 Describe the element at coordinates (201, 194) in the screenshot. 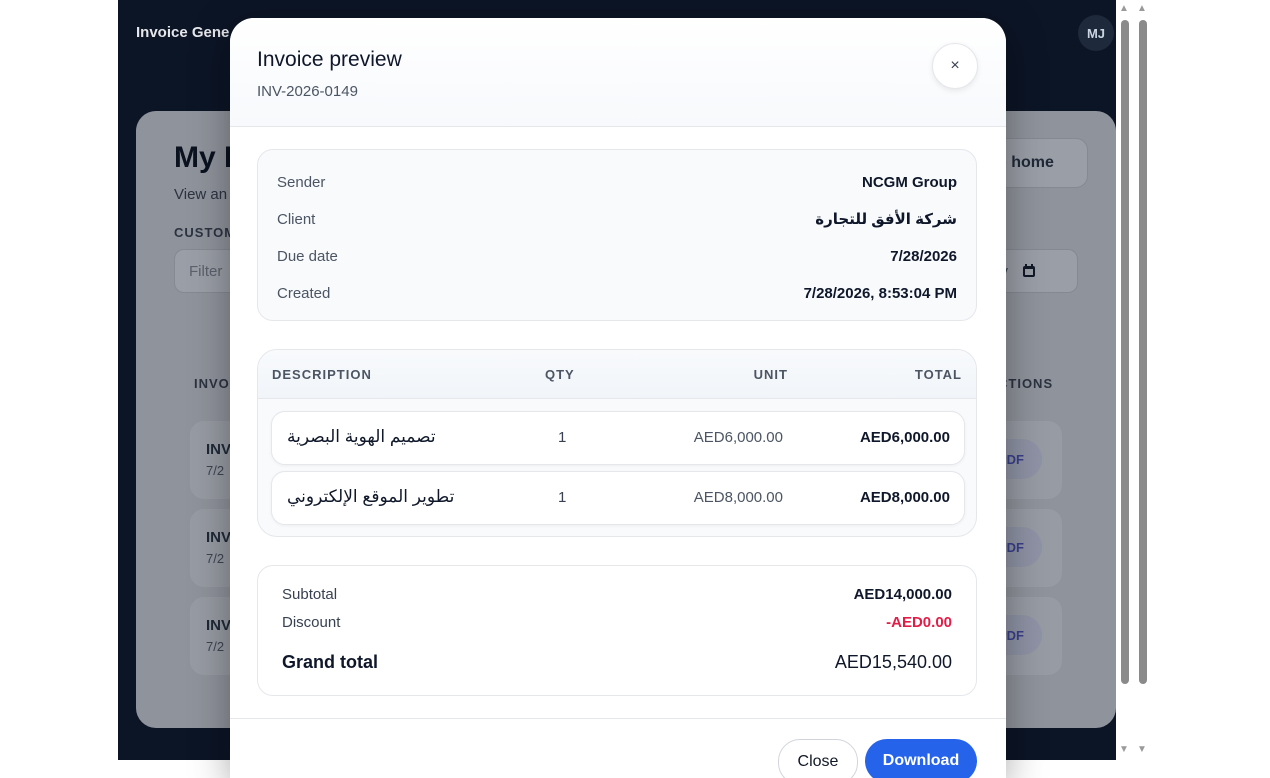

I see `page-subtitle: View an` at that location.